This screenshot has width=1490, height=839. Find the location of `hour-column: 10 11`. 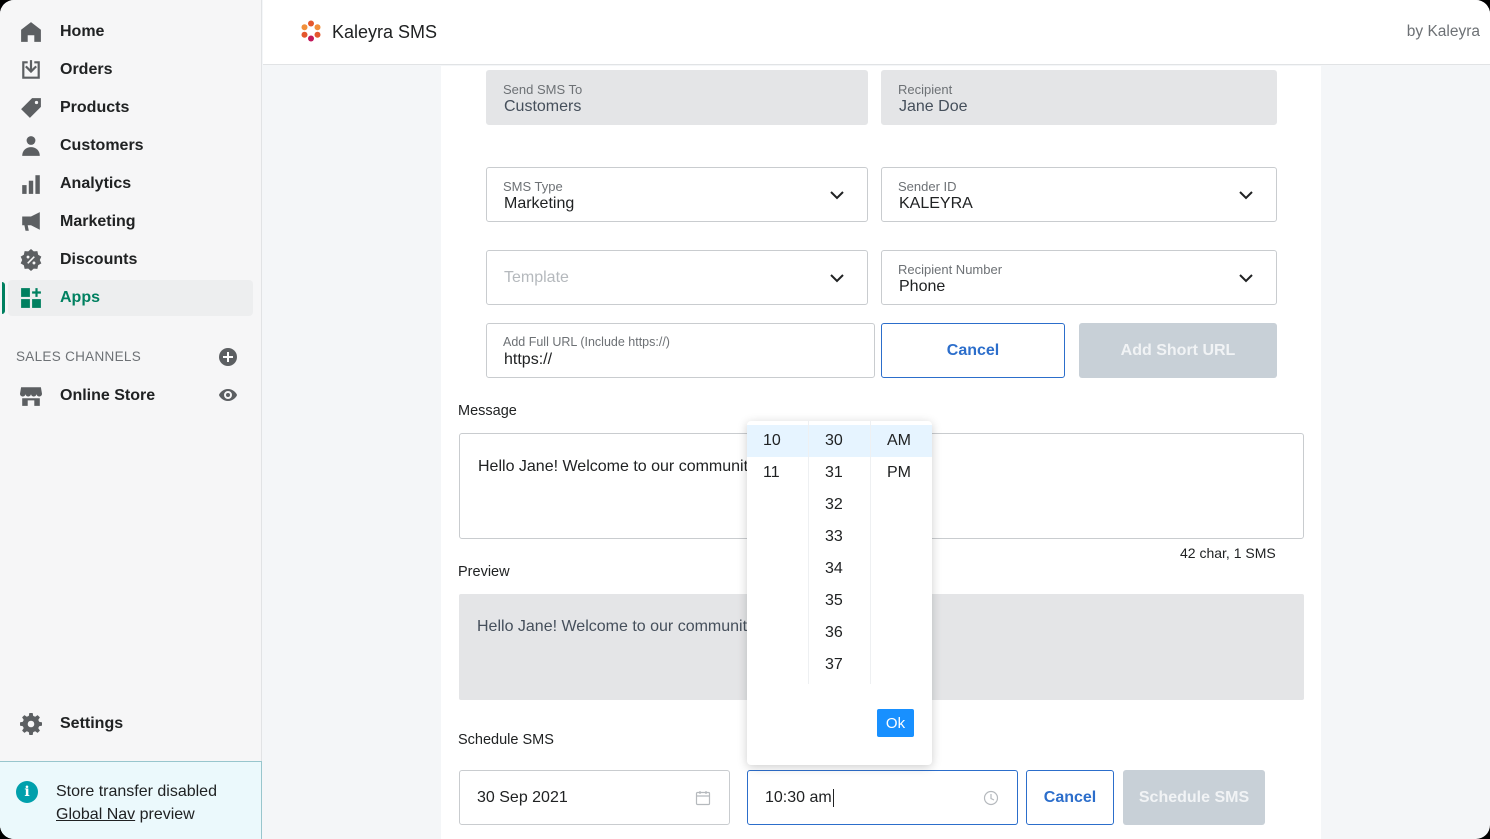

hour-column: 10 11 is located at coordinates (778, 552).